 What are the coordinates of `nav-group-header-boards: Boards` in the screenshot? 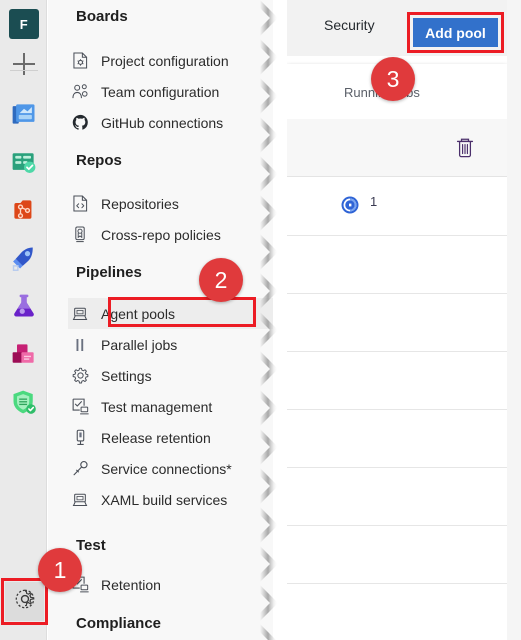 It's located at (102, 16).